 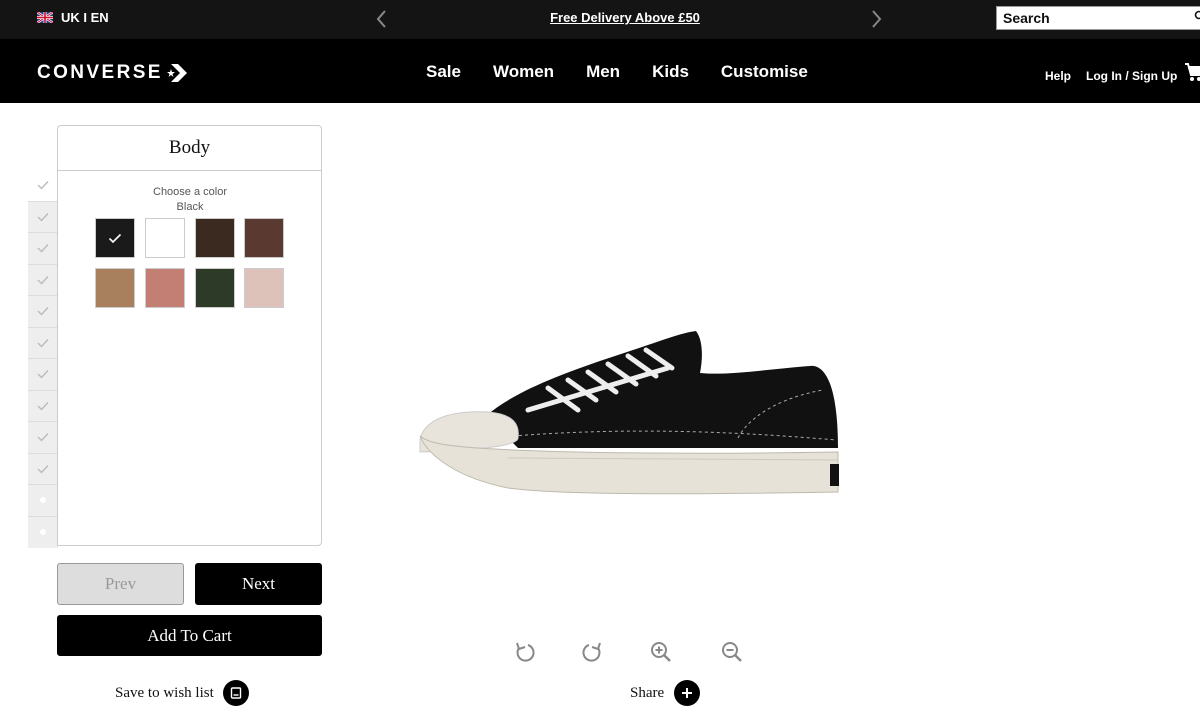 What do you see at coordinates (176, 73) in the screenshot?
I see `star-chevron-icon` at bounding box center [176, 73].